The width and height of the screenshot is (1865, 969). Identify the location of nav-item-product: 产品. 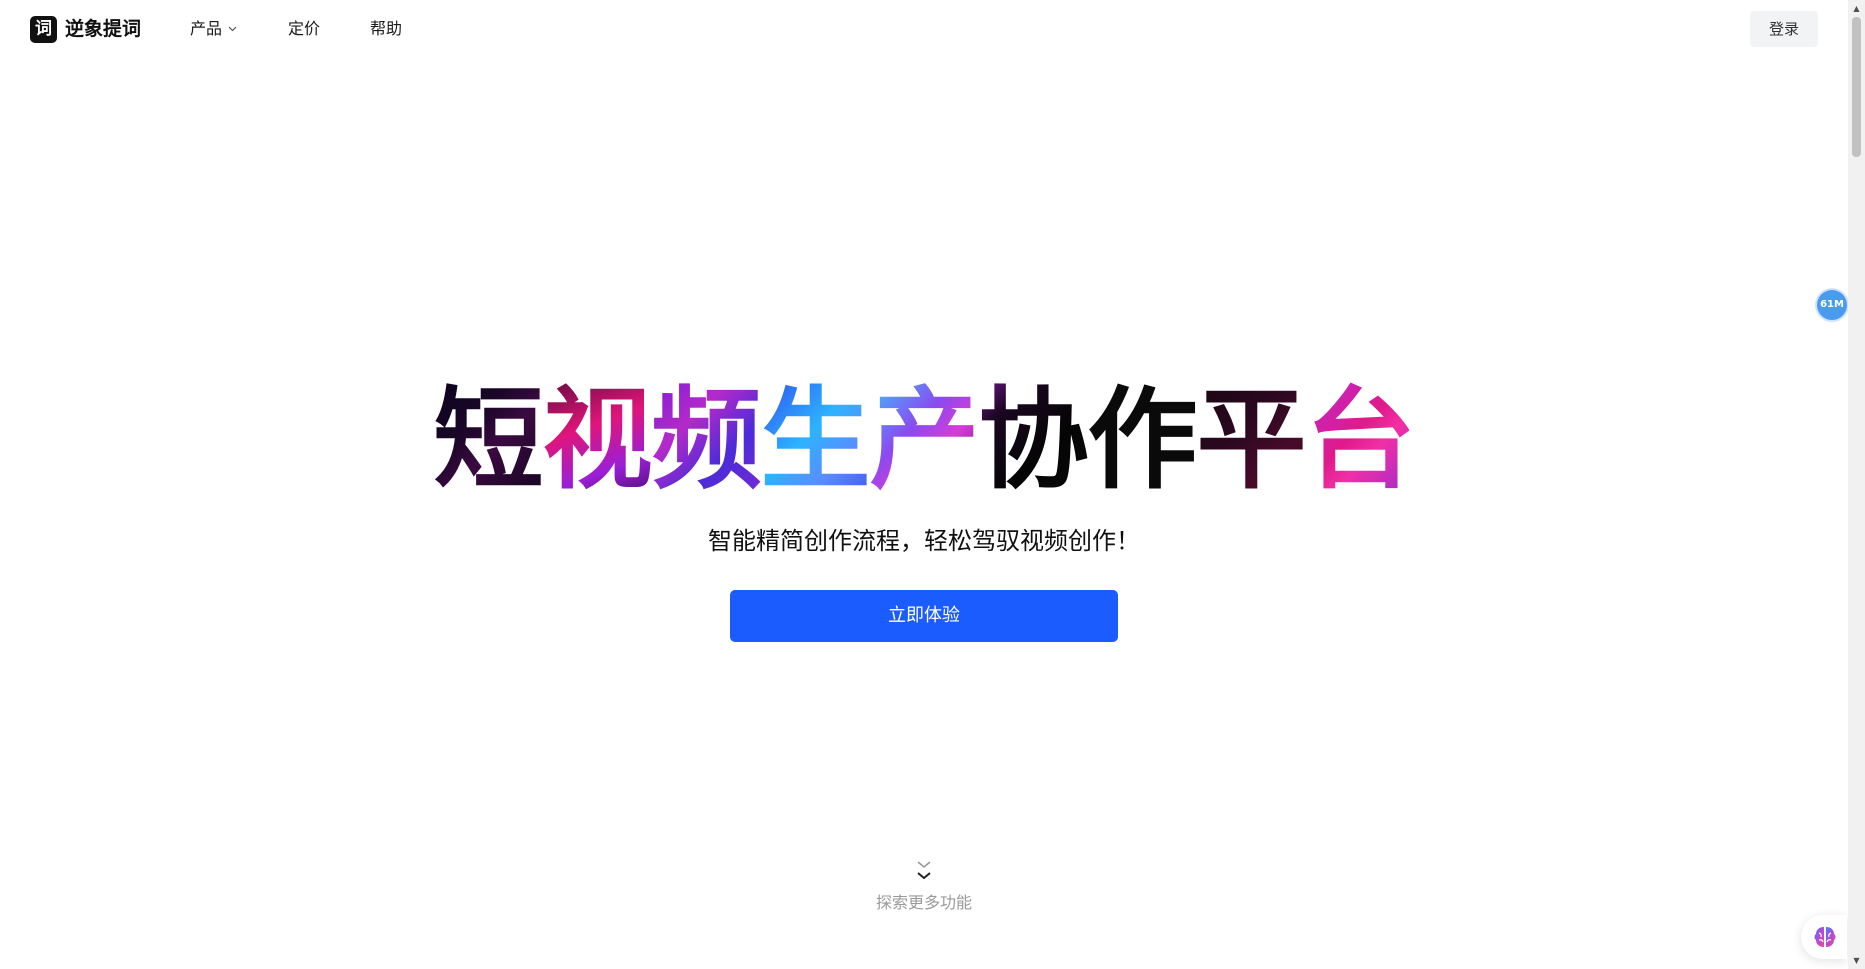
(213, 29).